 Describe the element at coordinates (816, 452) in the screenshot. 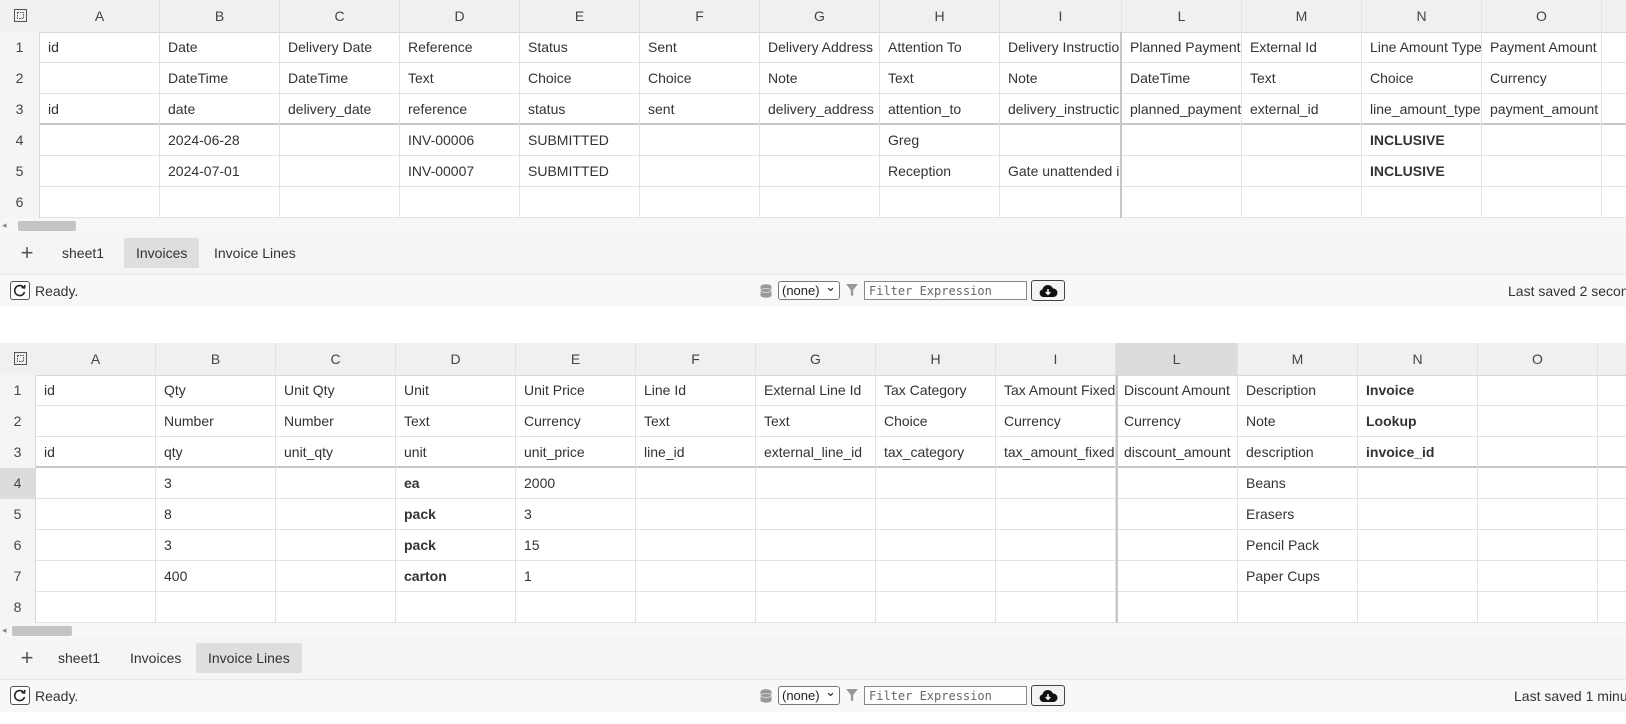

I see `cell-g3: external_line_id` at that location.